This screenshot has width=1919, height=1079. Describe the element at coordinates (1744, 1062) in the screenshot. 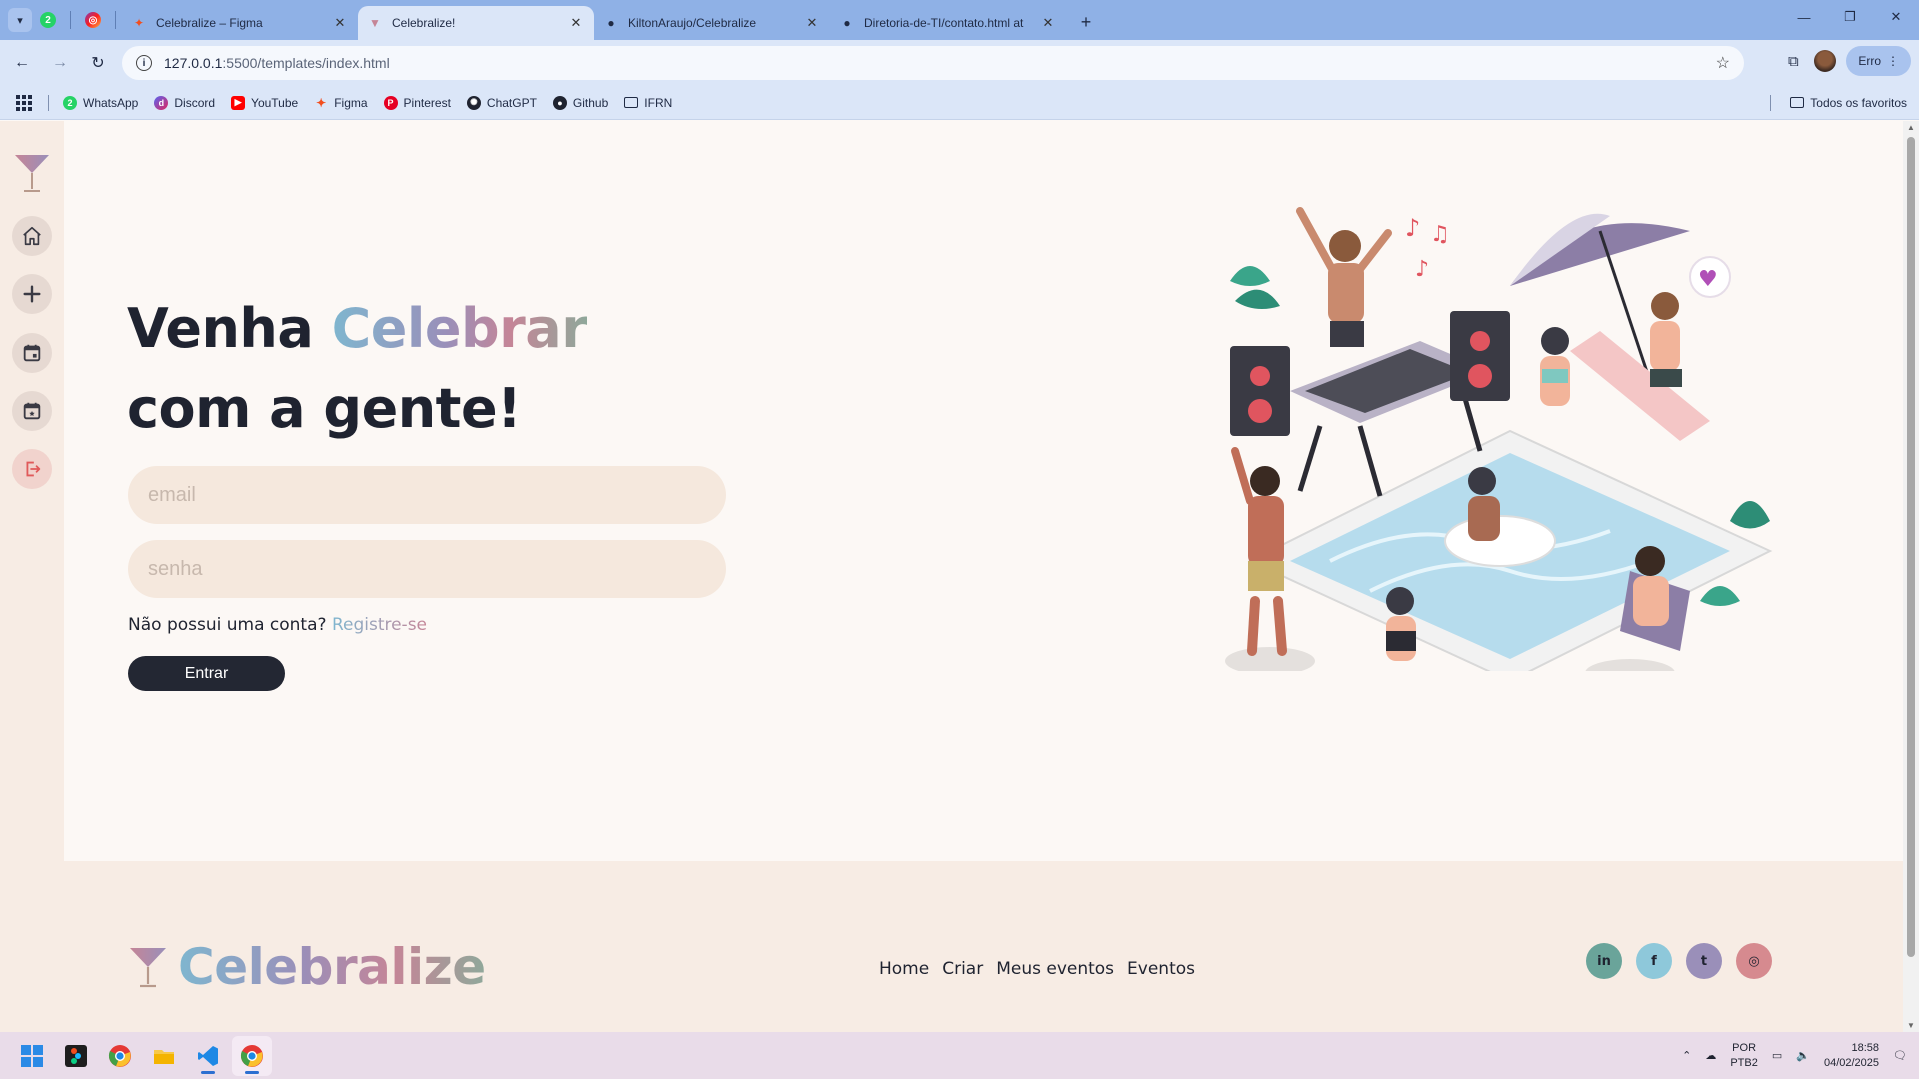

I see `lang-line2: PTB2` at that location.